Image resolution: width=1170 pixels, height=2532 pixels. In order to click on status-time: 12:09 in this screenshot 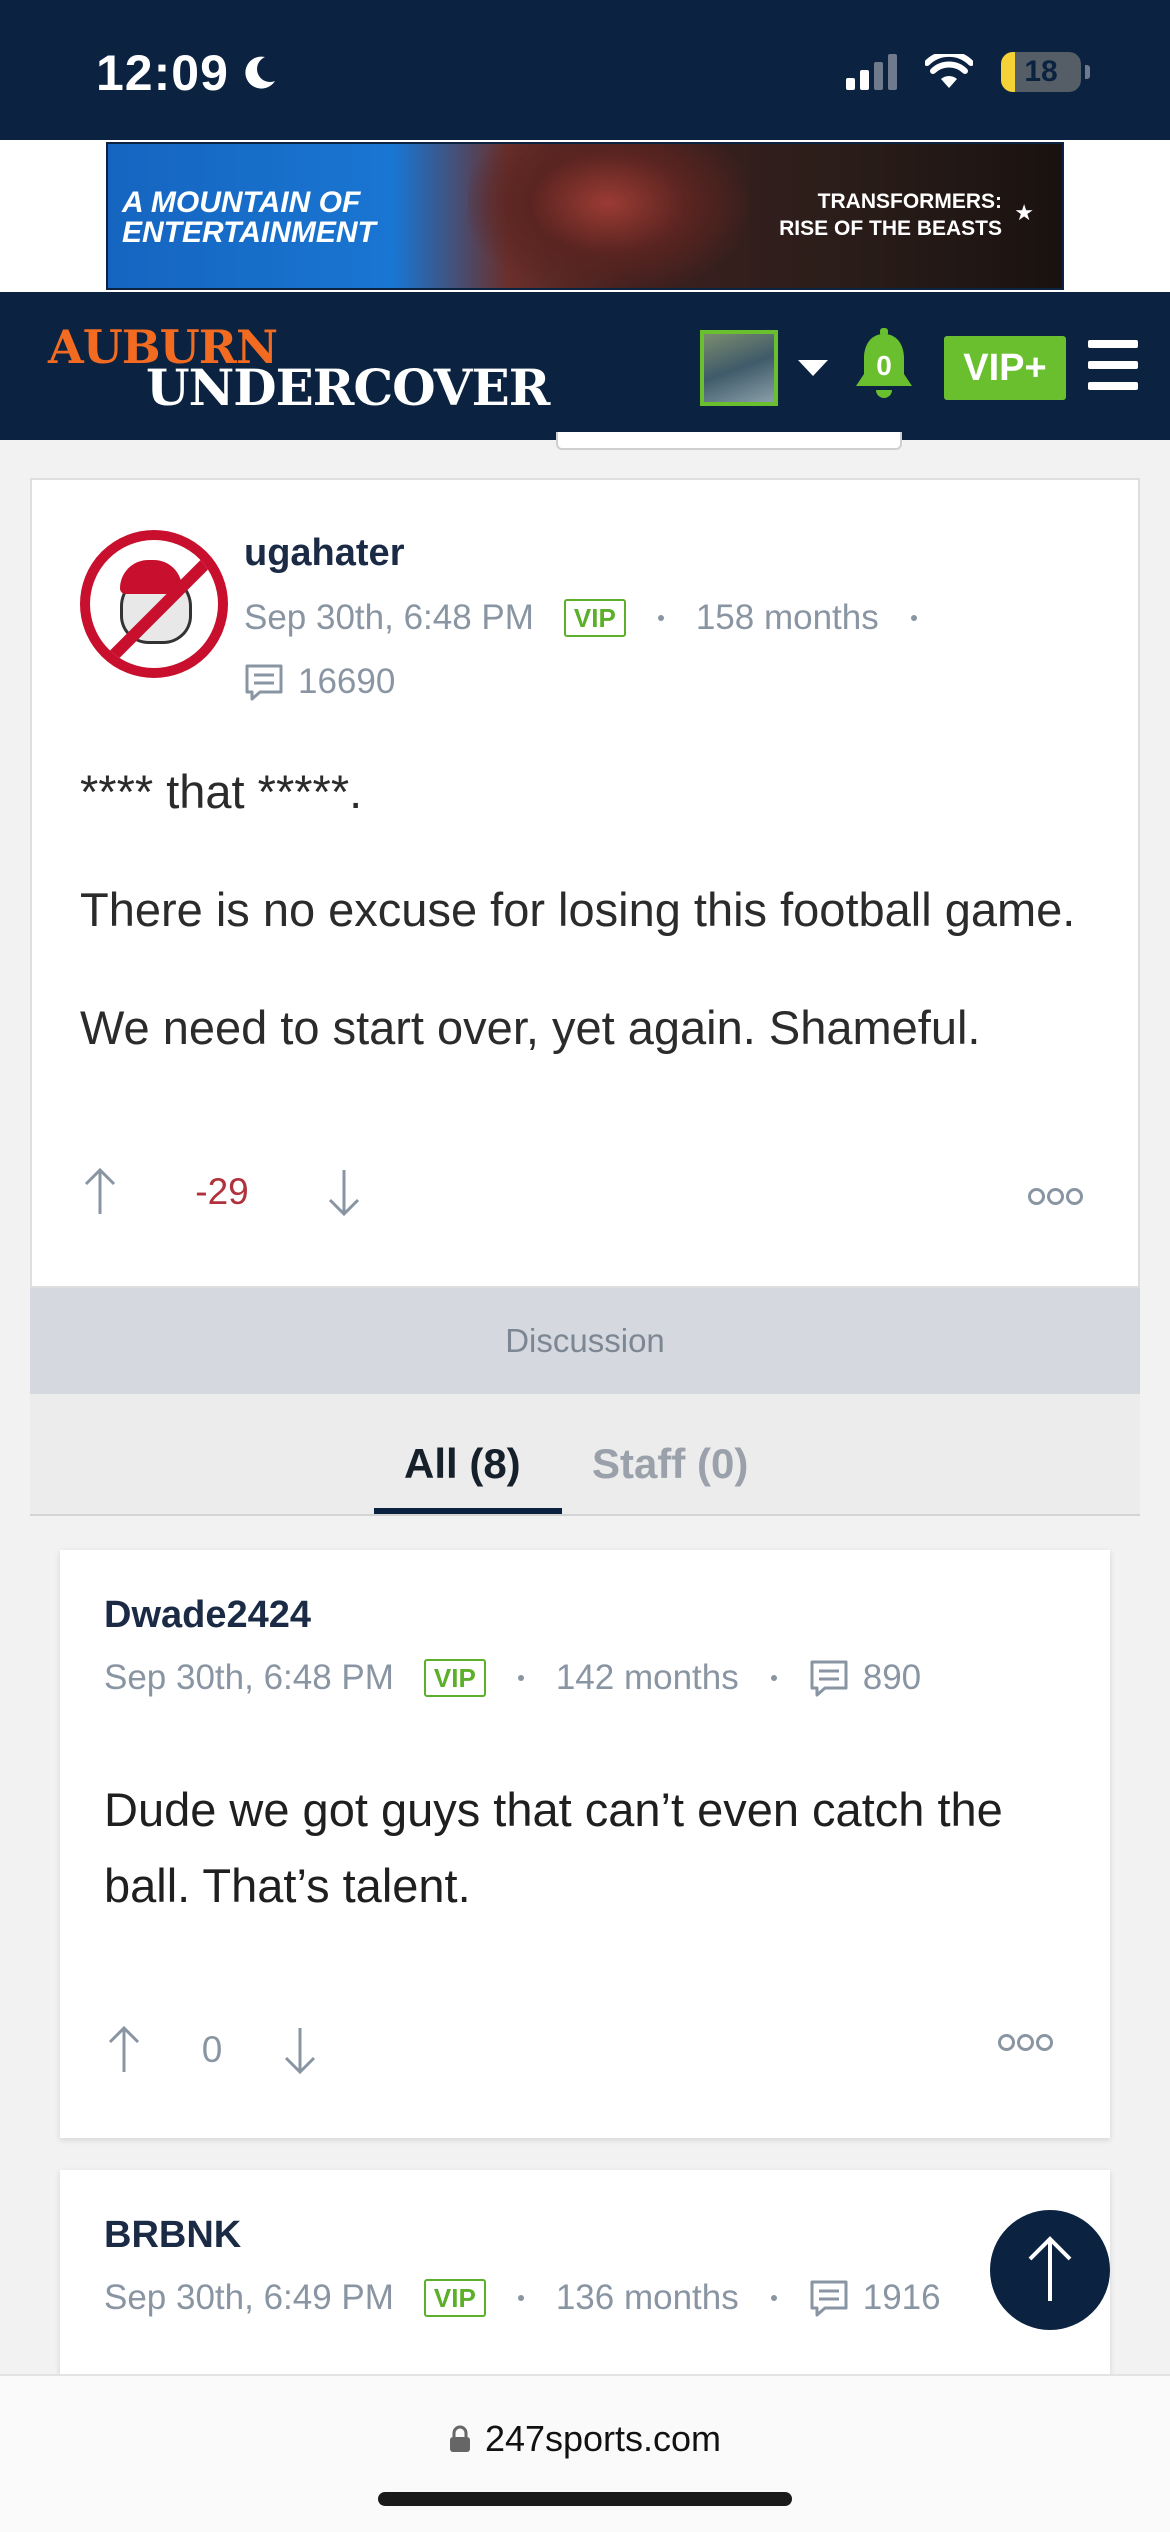, I will do `click(162, 73)`.